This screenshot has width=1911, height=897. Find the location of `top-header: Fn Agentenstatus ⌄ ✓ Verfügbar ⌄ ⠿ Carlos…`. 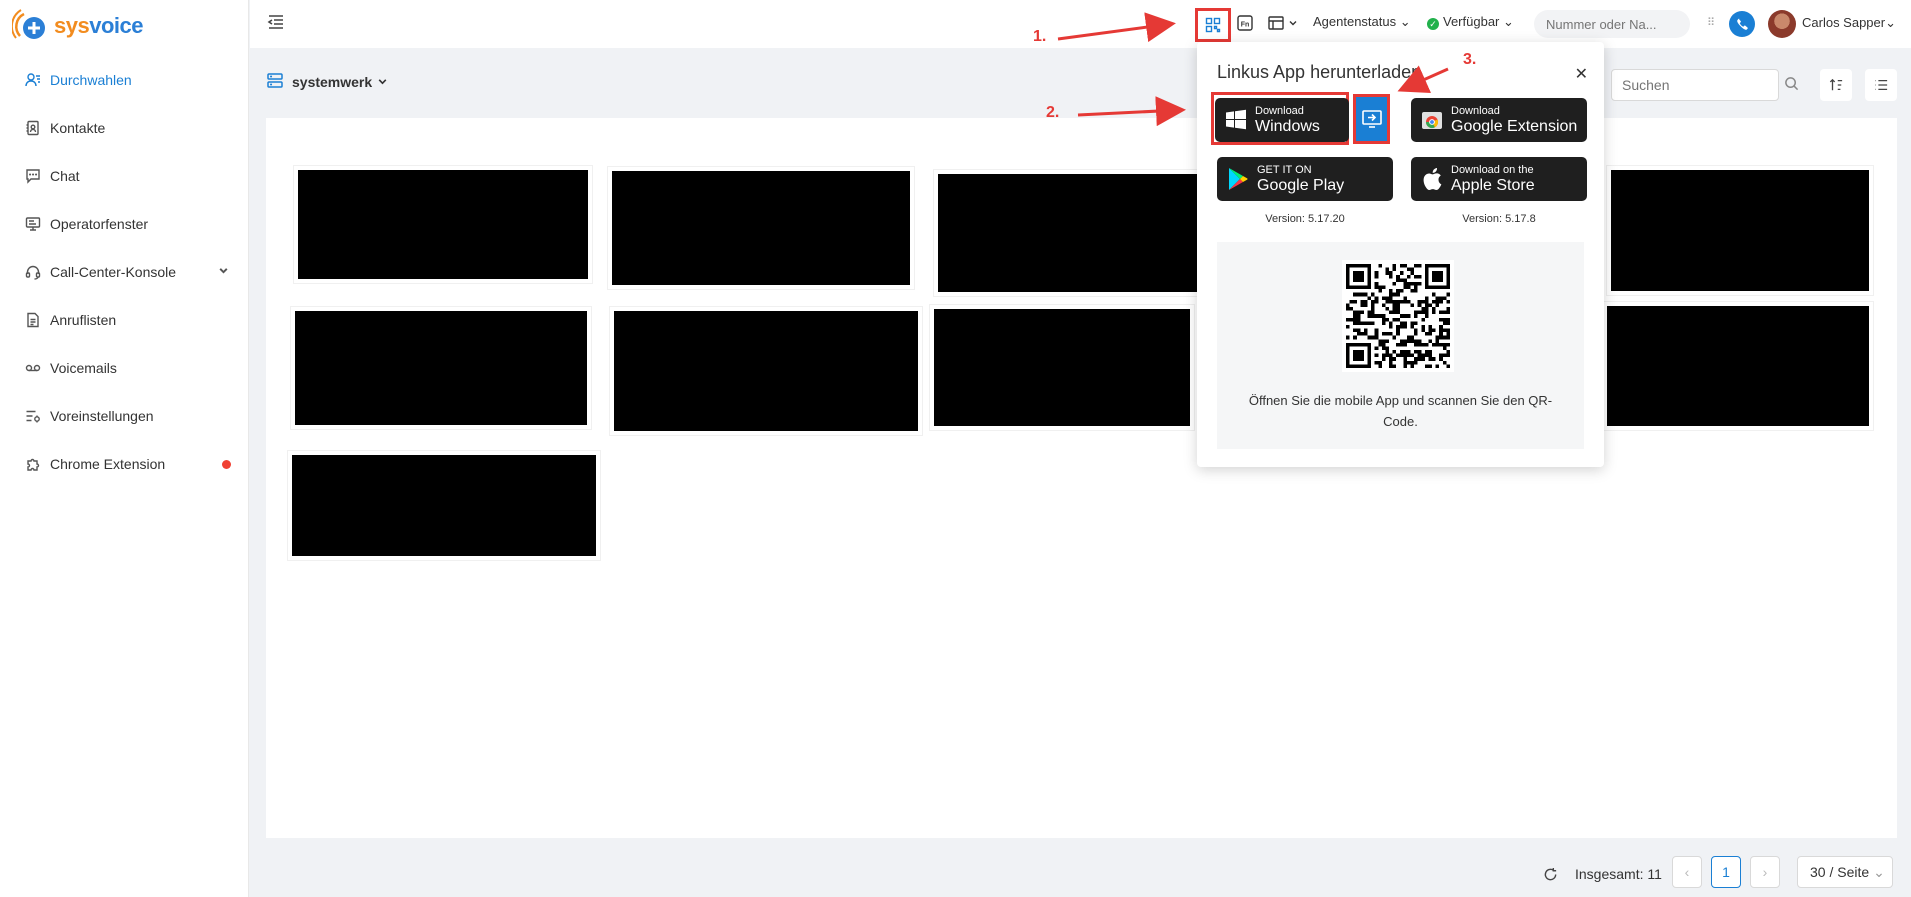

top-header: Fn Agentenstatus ⌄ ✓ Verfügbar ⌄ ⠿ Carlos… is located at coordinates (1080, 24).